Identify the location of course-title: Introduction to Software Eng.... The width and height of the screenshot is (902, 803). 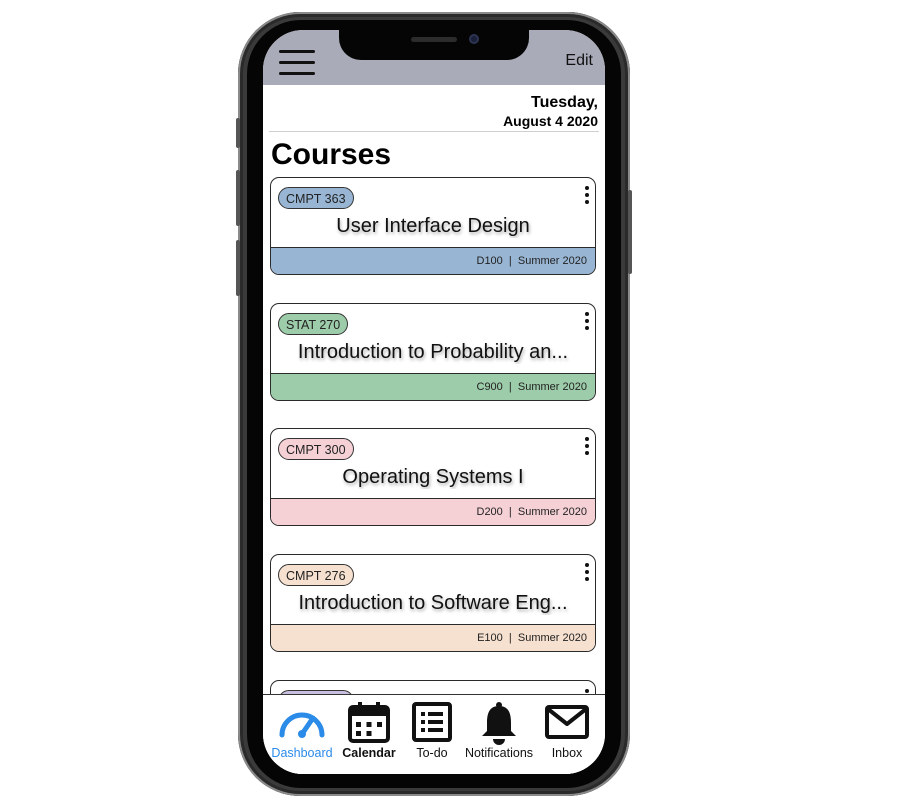
(433, 603).